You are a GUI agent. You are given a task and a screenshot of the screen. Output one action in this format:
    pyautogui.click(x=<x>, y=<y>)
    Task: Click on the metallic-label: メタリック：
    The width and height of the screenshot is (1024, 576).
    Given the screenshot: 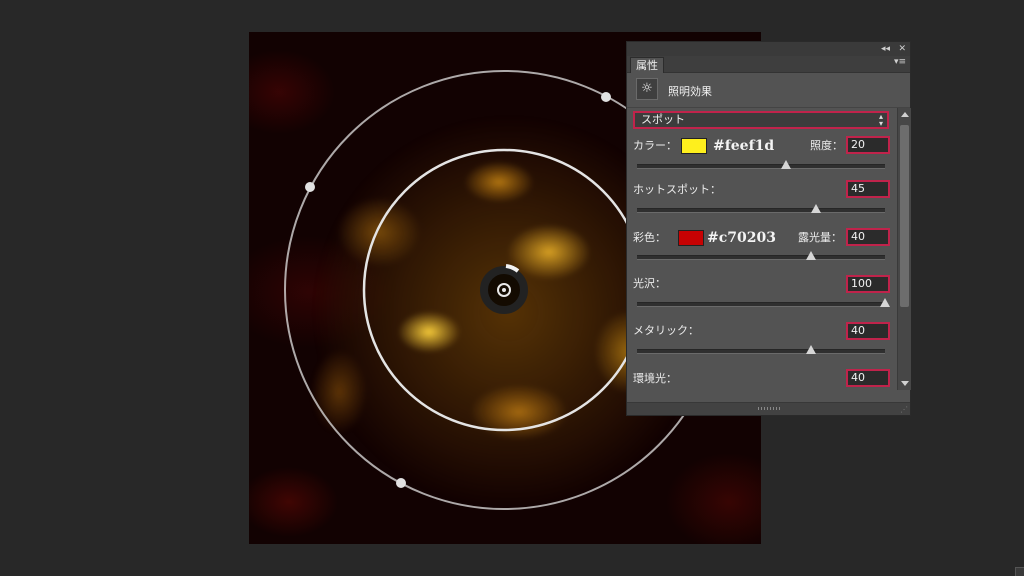 What is the action you would take?
    pyautogui.click(x=666, y=330)
    